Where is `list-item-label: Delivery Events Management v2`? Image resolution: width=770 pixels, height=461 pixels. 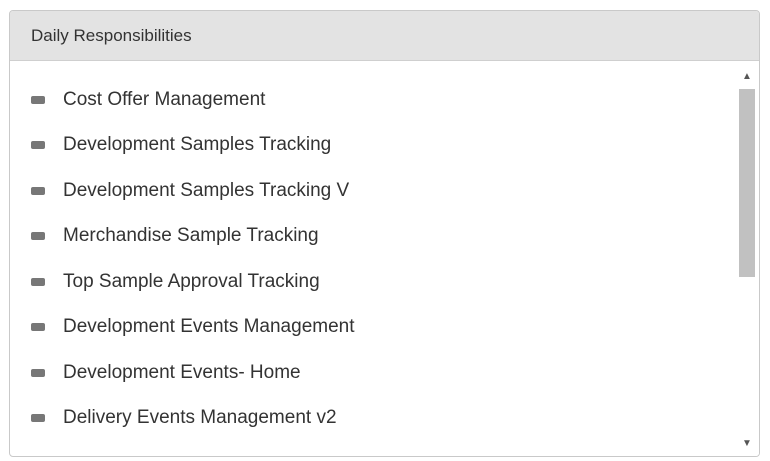
list-item-label: Delivery Events Management v2 is located at coordinates (200, 418).